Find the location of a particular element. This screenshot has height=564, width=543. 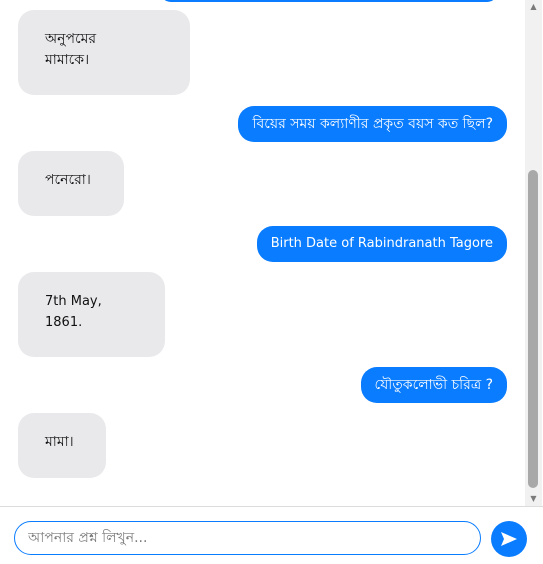

send-arrow-icon is located at coordinates (509, 539).